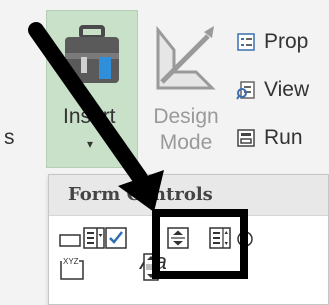  I want to click on design-mode-label: Design Mode, so click(186, 130).